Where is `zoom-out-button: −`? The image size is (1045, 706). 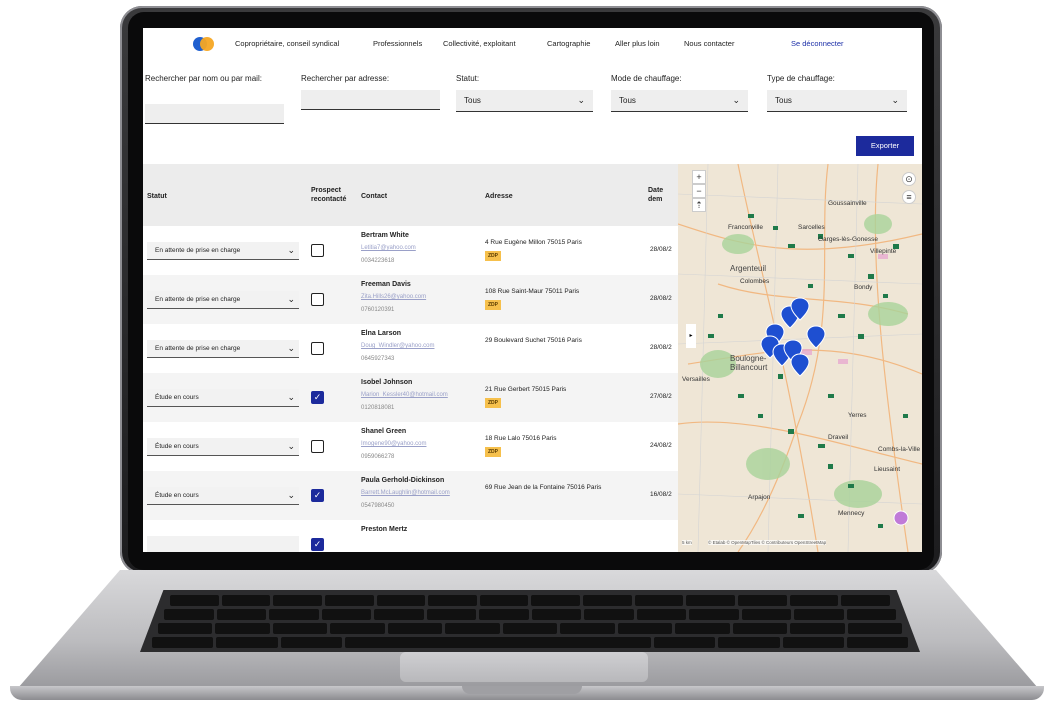 zoom-out-button: − is located at coordinates (699, 191).